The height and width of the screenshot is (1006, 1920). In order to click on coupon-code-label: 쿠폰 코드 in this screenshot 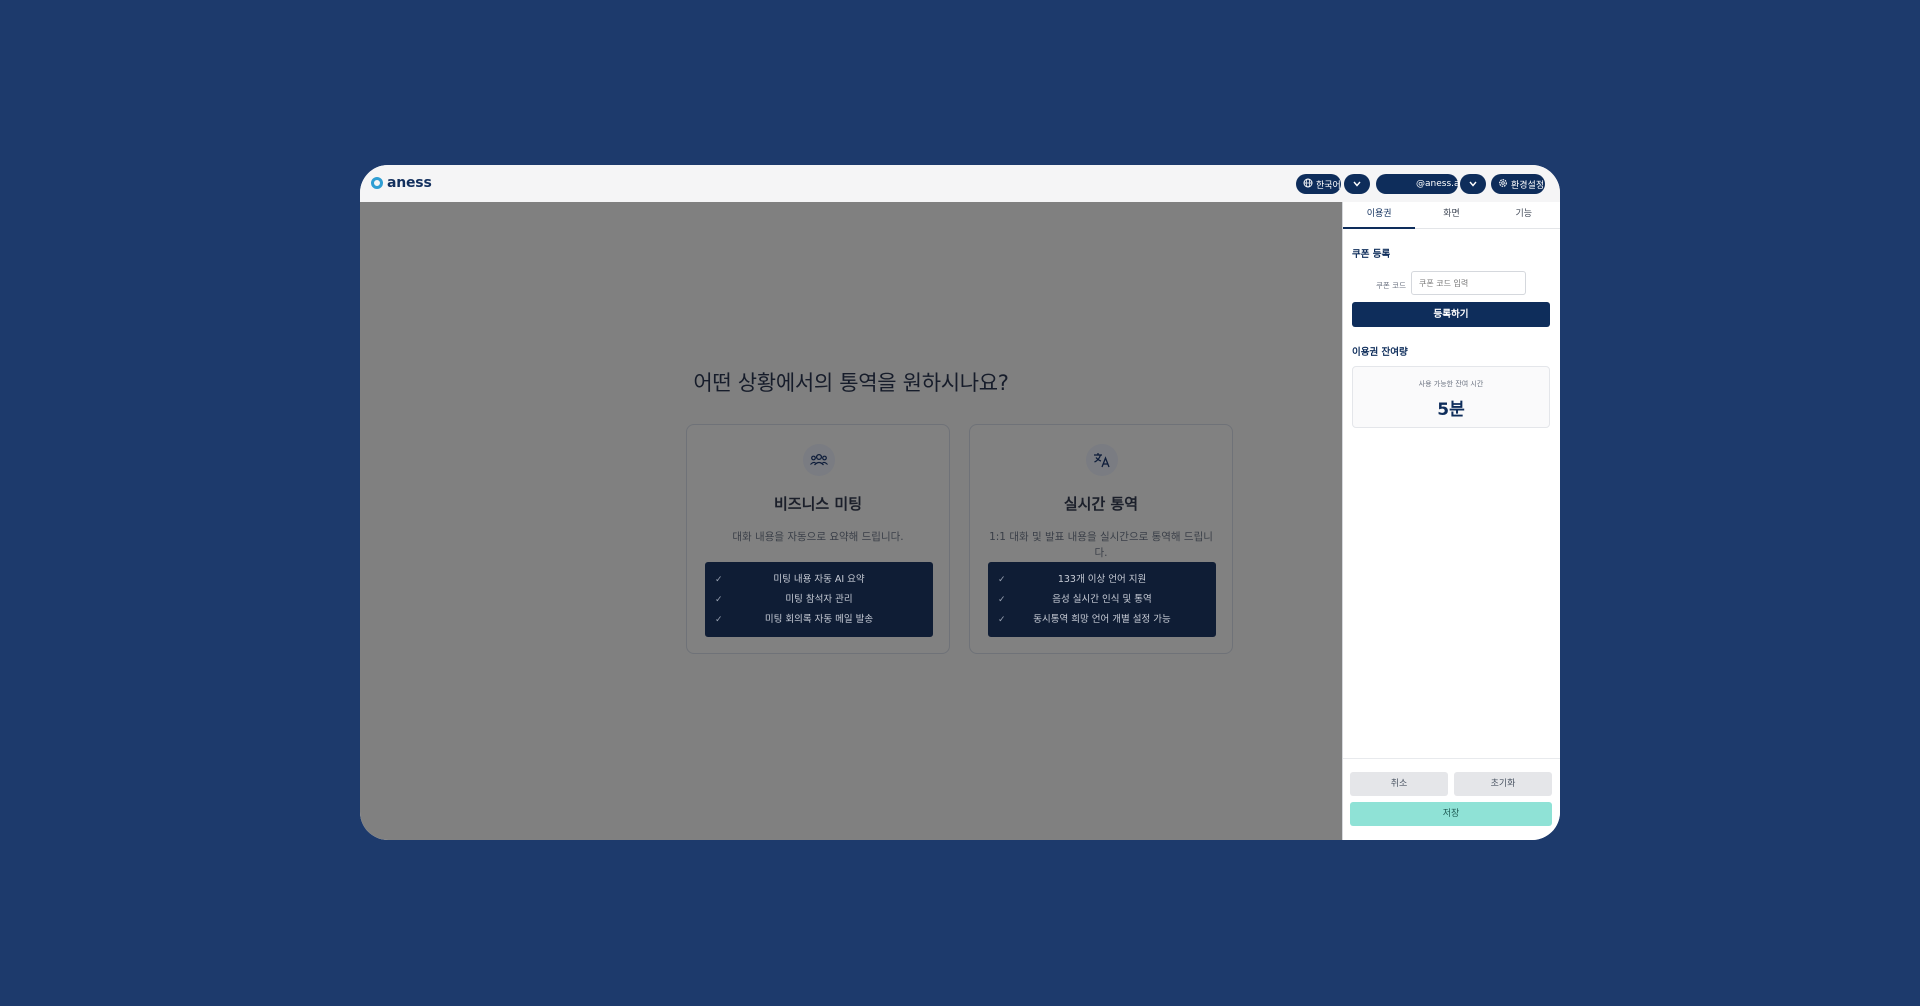, I will do `click(1391, 285)`.